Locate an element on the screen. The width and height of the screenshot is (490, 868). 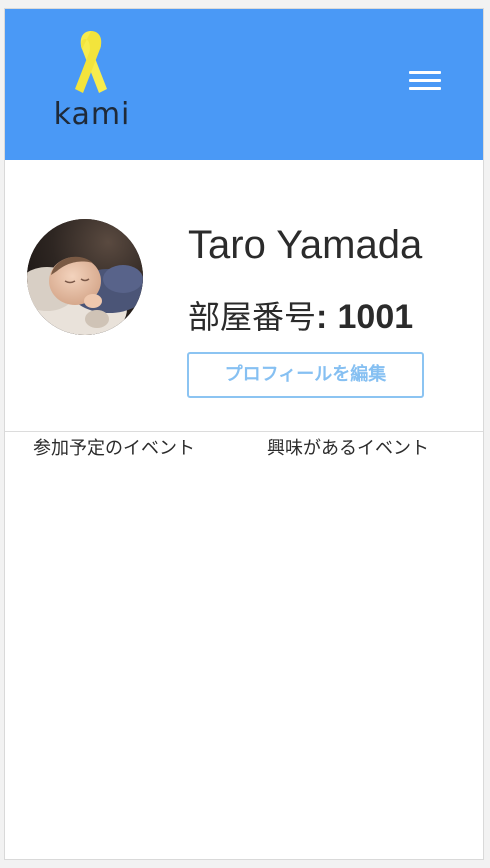
tab-attending-events: 参加予定のイベント is located at coordinates (114, 449).